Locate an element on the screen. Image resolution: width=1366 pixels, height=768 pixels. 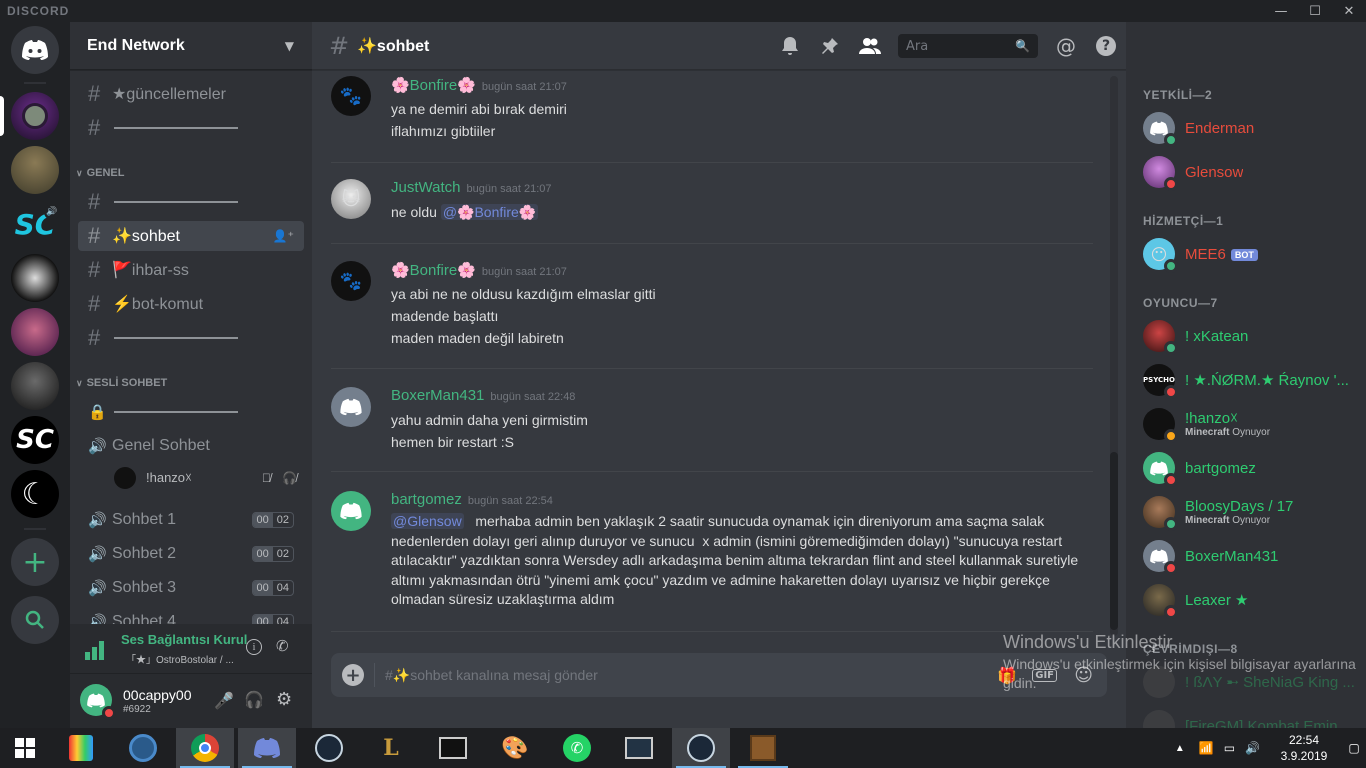
search-input: Ara 🔍 is located at coordinates (968, 46).